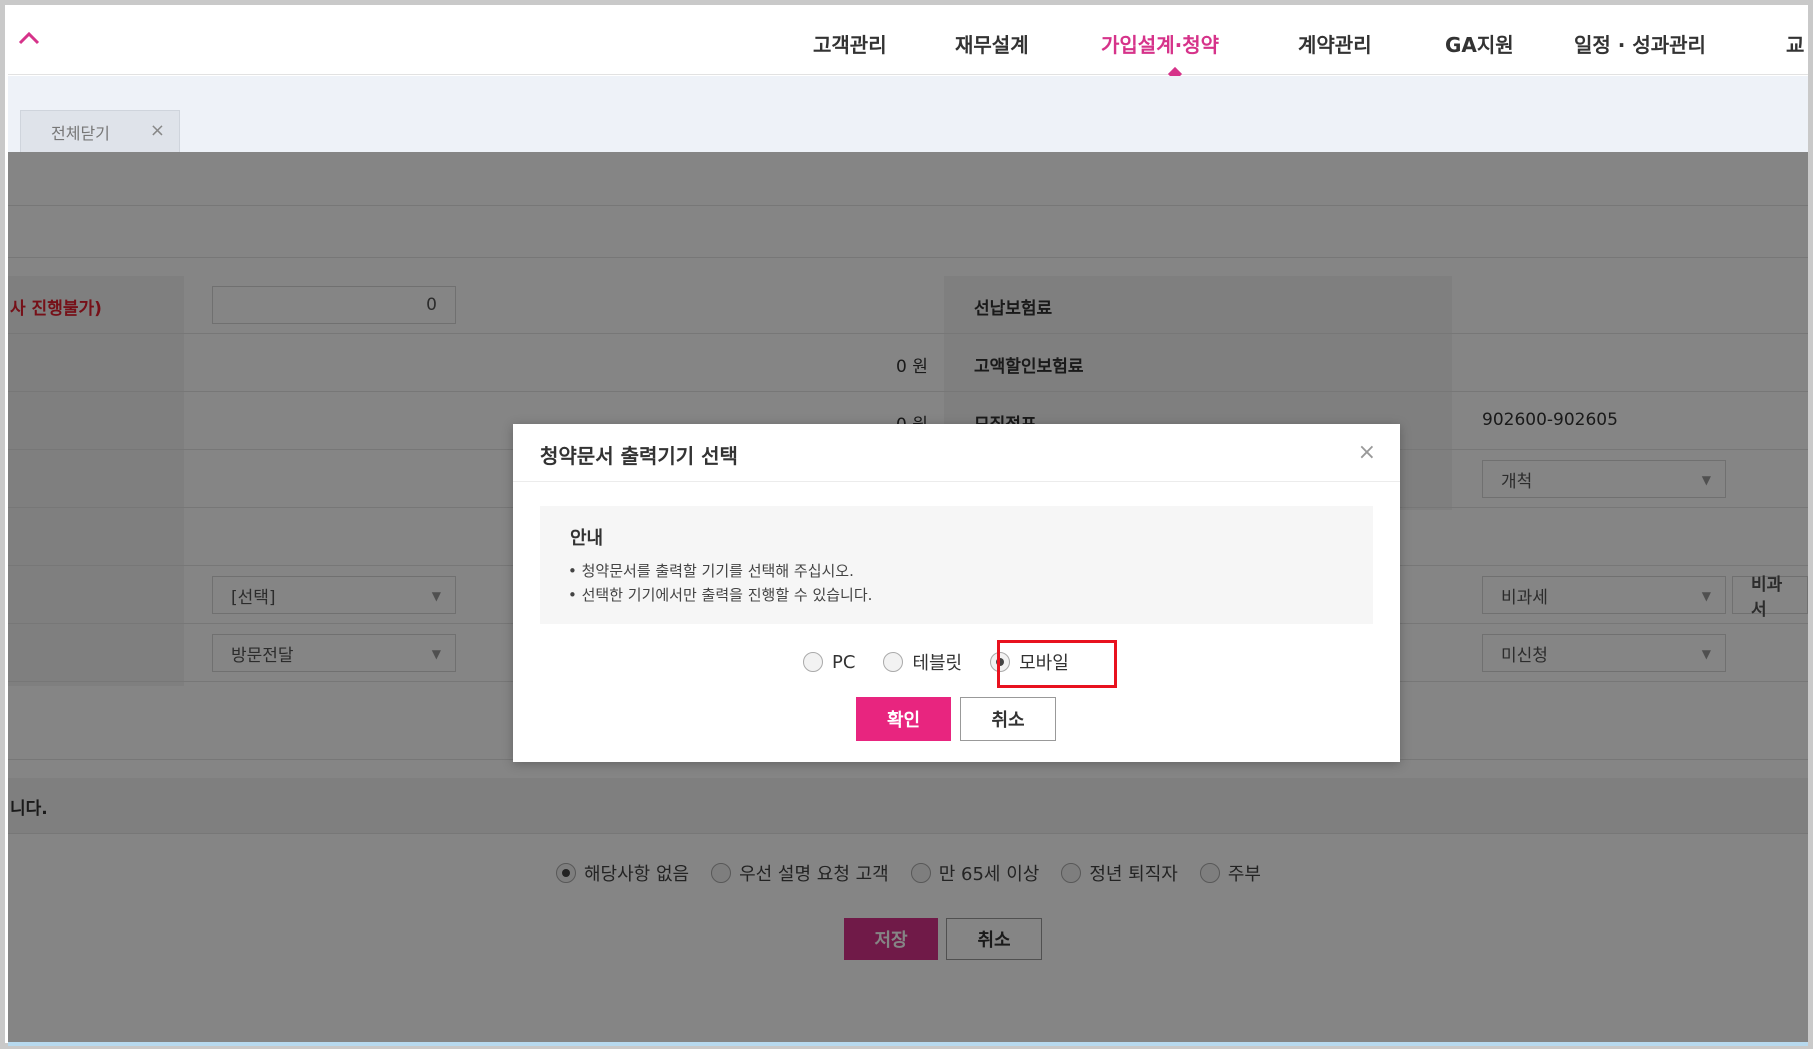  What do you see at coordinates (80, 133) in the screenshot?
I see `close-all-label: 전체닫기` at bounding box center [80, 133].